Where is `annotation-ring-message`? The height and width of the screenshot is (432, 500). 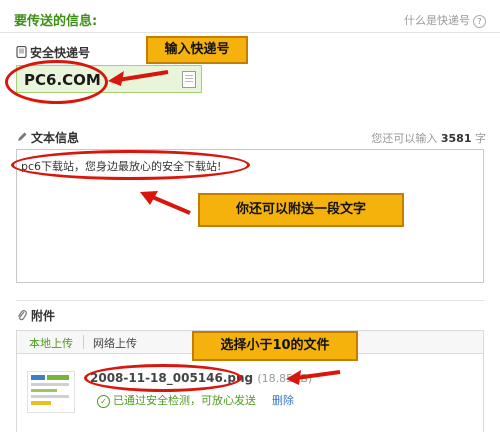 annotation-ring-message is located at coordinates (130, 165).